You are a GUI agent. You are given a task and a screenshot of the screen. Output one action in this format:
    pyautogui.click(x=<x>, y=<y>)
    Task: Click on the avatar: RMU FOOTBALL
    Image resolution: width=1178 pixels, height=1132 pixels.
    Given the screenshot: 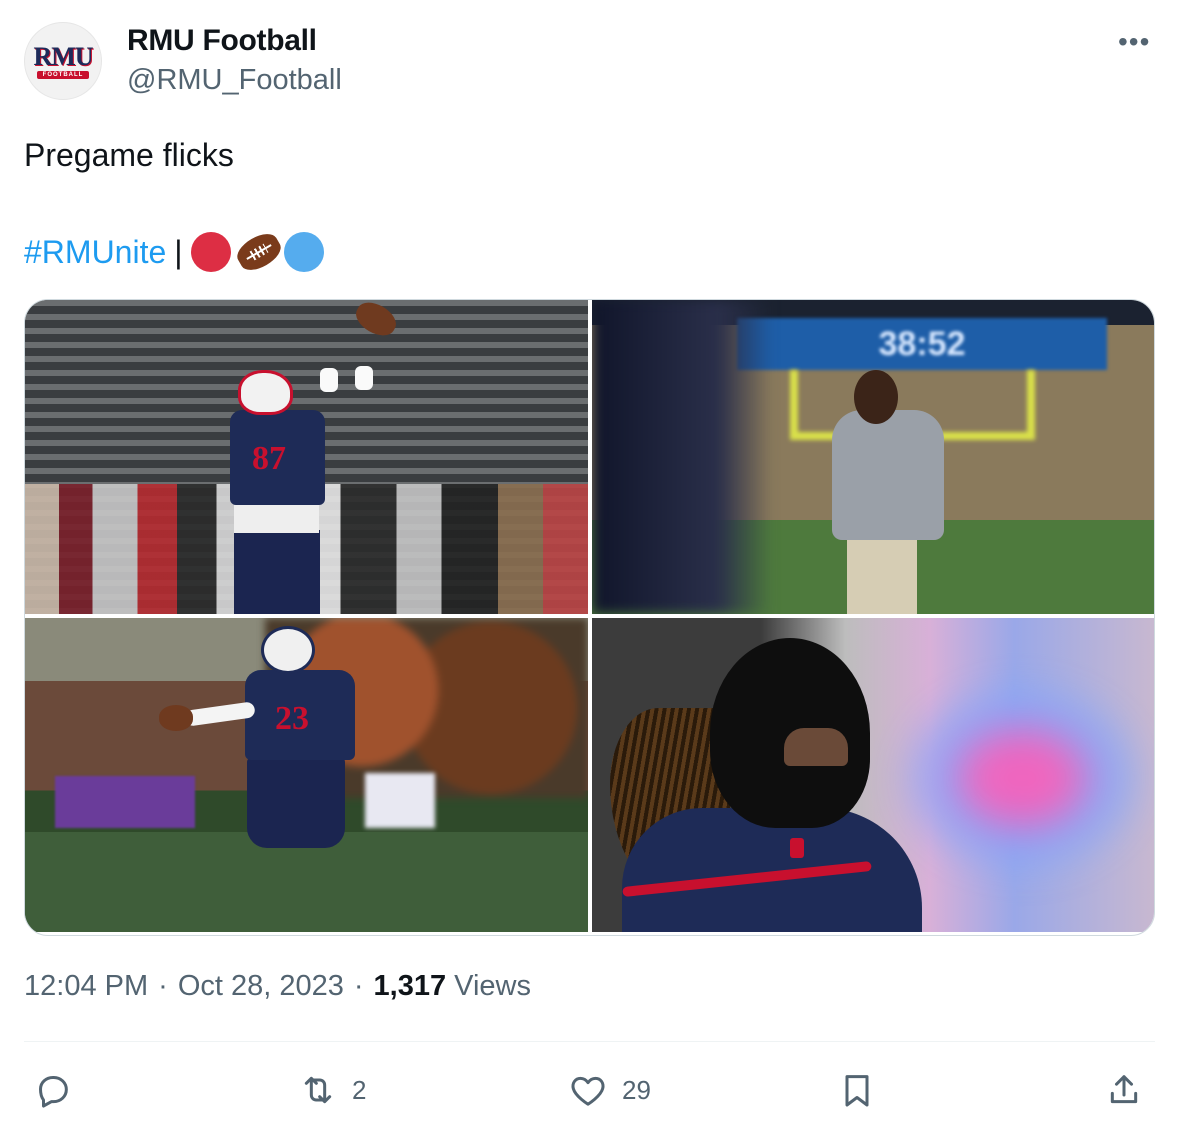 What is the action you would take?
    pyautogui.click(x=63, y=61)
    